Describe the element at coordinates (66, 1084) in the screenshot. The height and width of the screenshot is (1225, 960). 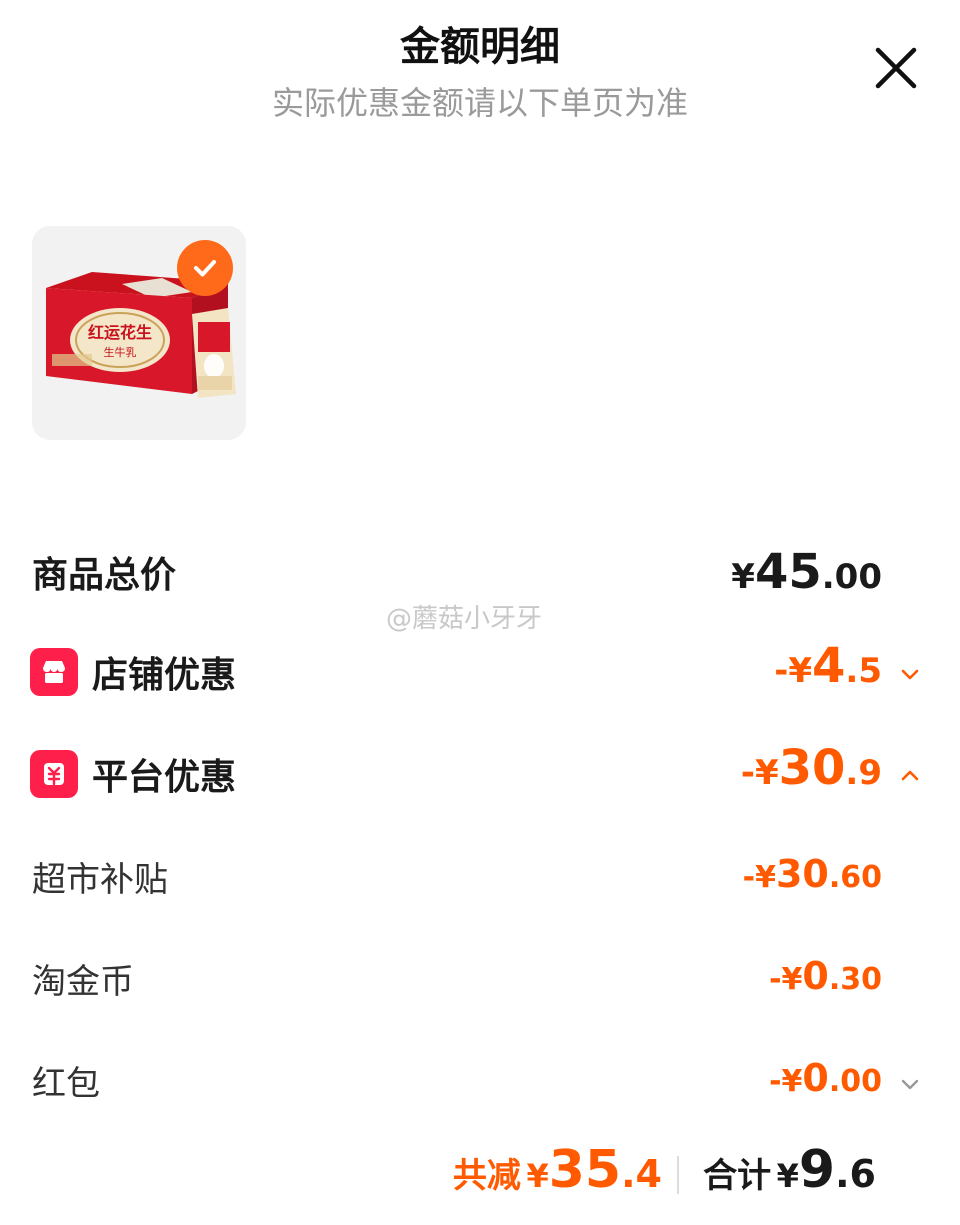
I see `detail-label: 红包` at that location.